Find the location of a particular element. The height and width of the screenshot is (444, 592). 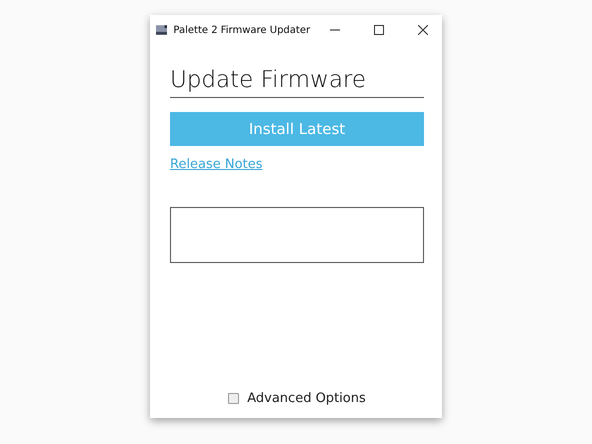

output-field is located at coordinates (297, 235).